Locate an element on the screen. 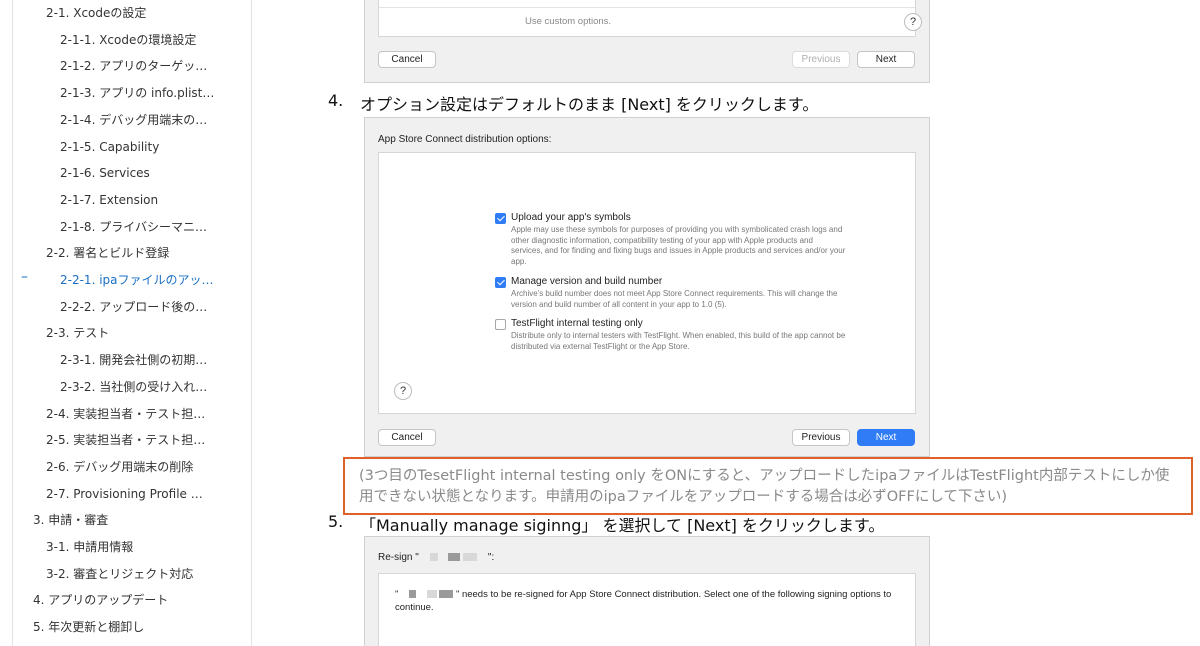 The image size is (1200, 646). sidebar-item-label: 2-3-1. 開発会社側の初期テスト is located at coordinates (137, 360).